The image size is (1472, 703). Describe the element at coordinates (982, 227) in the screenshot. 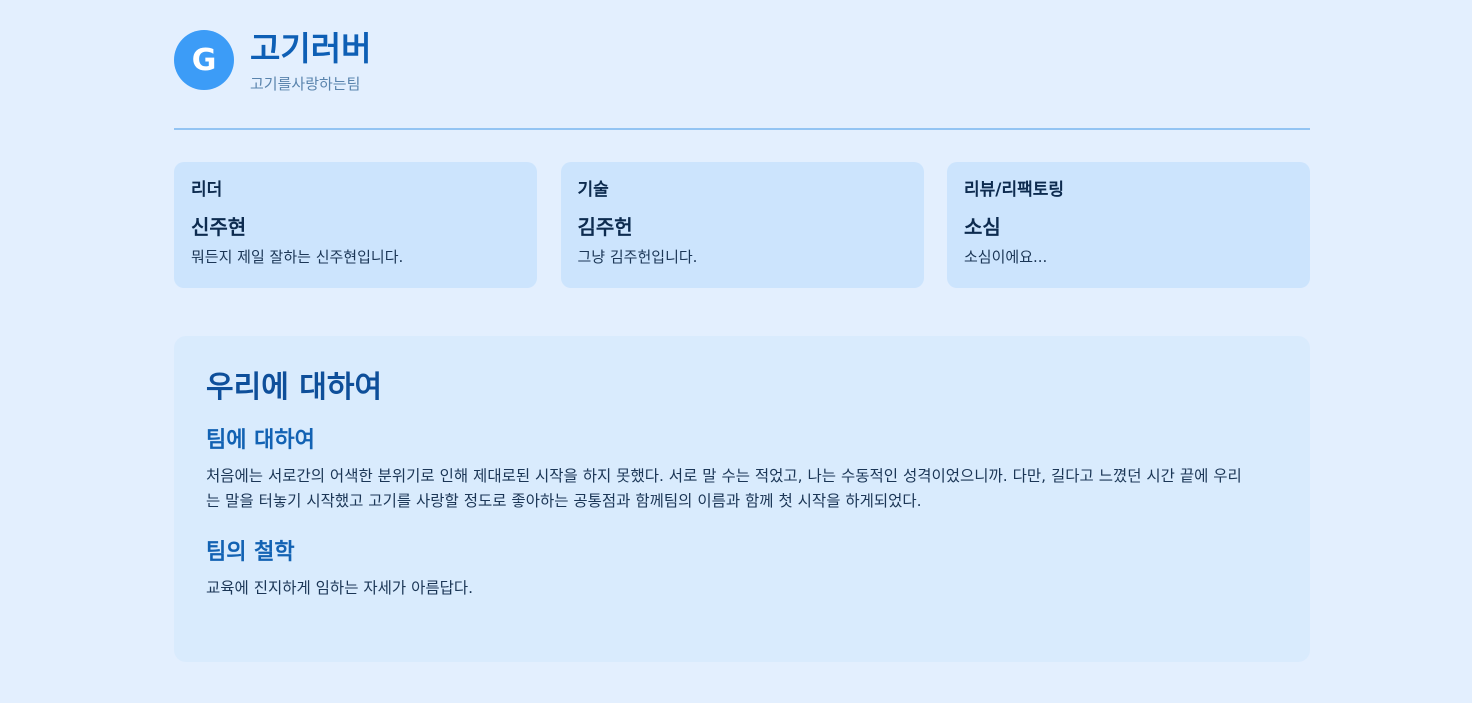

I see `member-name: 소심` at that location.